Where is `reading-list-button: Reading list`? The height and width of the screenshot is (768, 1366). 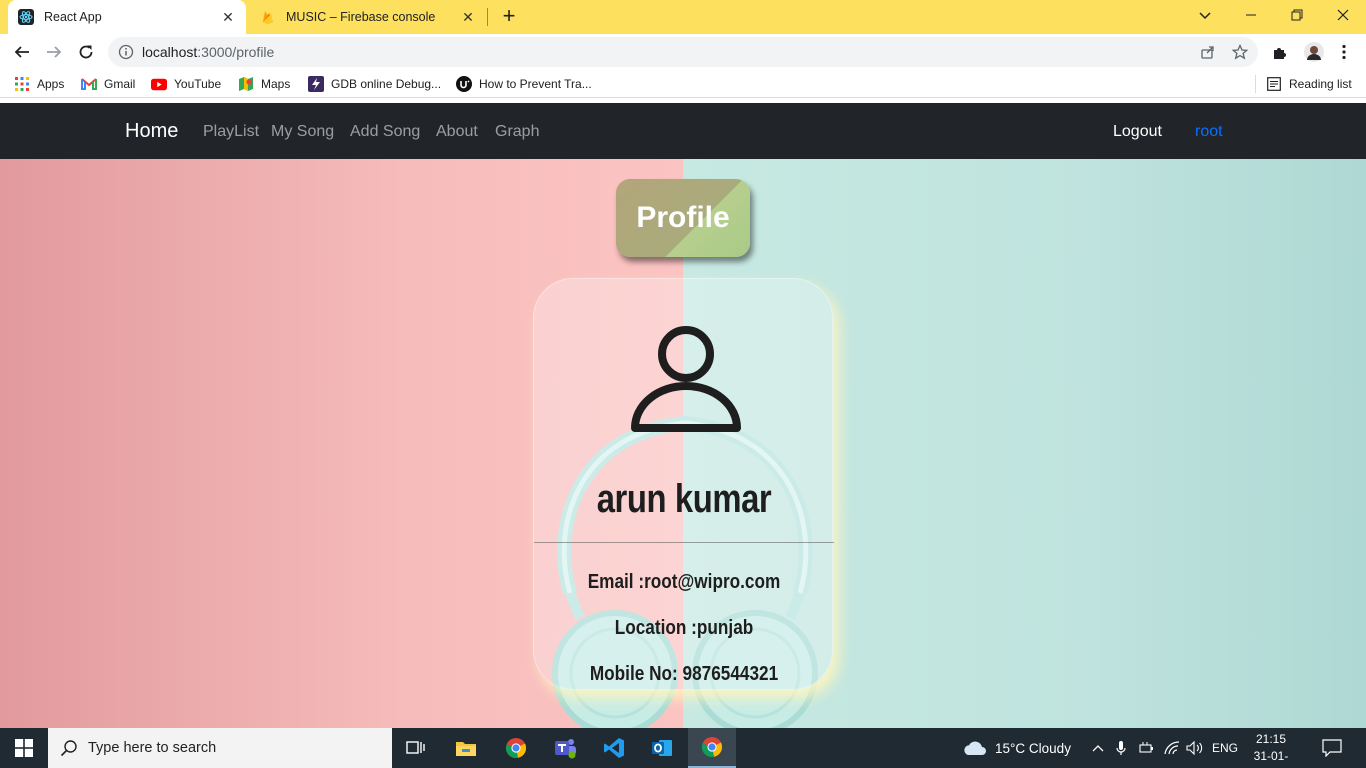
reading-list-button: Reading list is located at coordinates (1309, 84).